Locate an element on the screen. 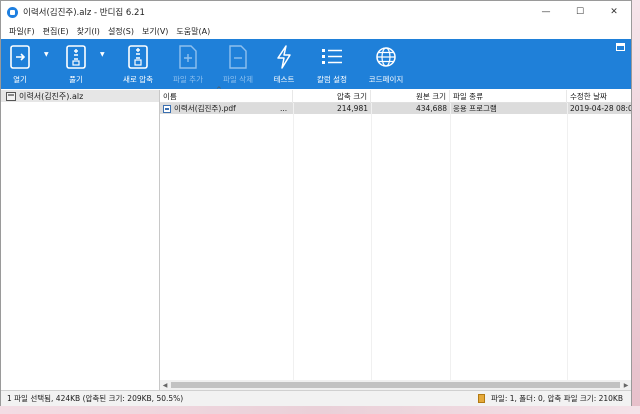 The height and width of the screenshot is (414, 640). file-list-header: ^ 이름 압축 크기 원본 크기 파일 종류 수정한 날짜 is located at coordinates (395, 94).